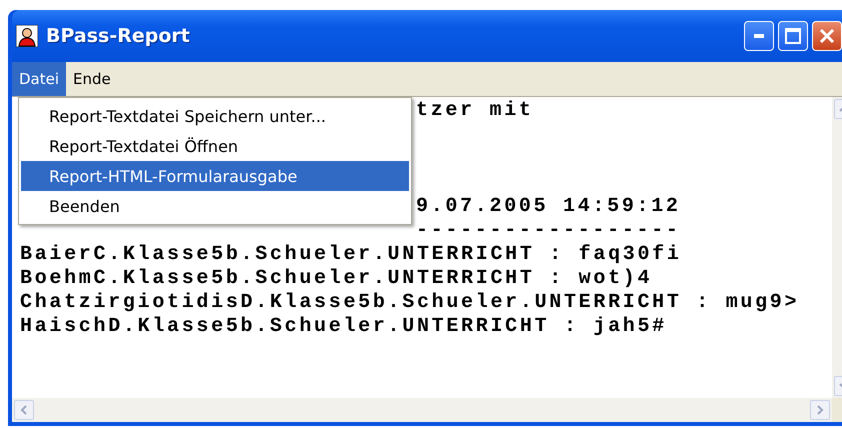  What do you see at coordinates (215, 206) in the screenshot?
I see `menu-item: Beenden` at bounding box center [215, 206].